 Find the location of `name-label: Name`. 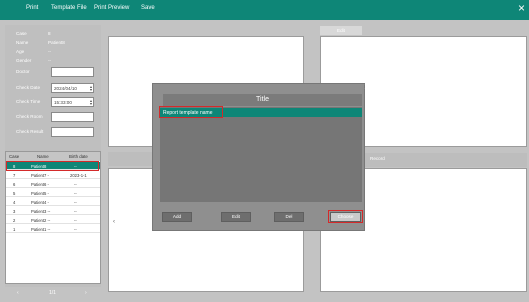

name-label: Name is located at coordinates (22, 42).